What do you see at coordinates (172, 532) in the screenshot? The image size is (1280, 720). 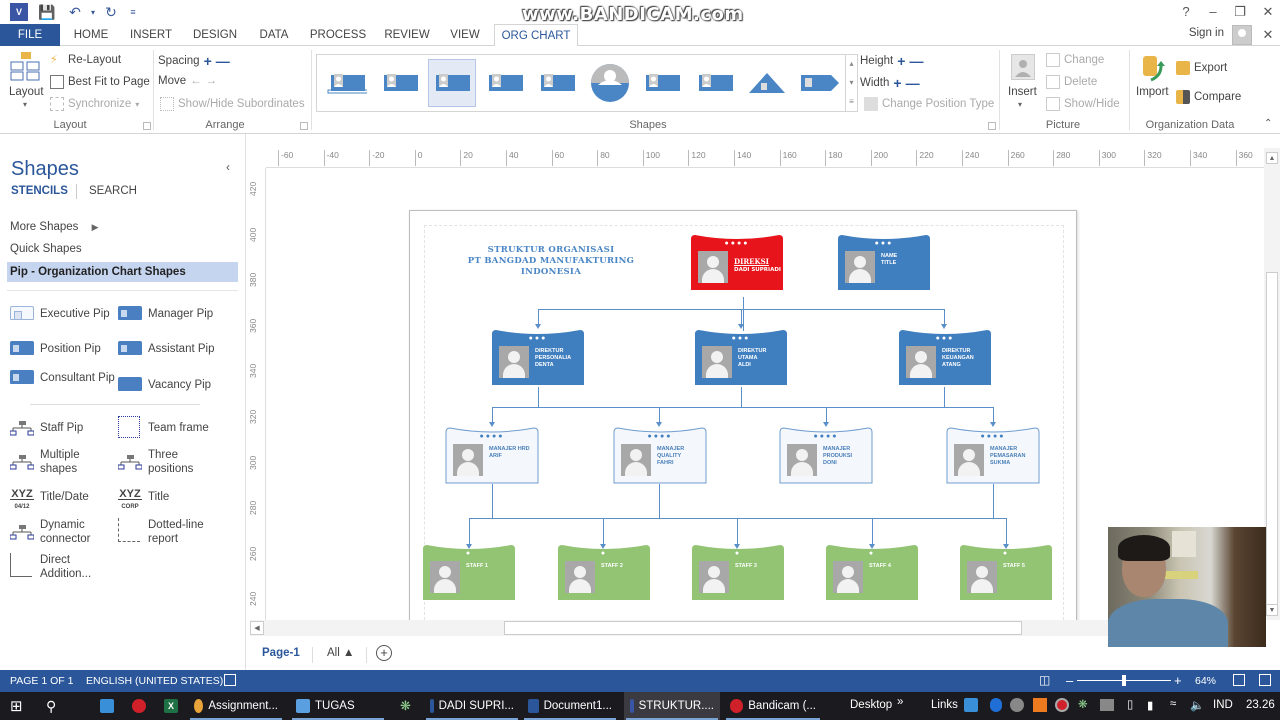 I see `stencil-item-dotted-line-report: Dotted-line report` at bounding box center [172, 532].